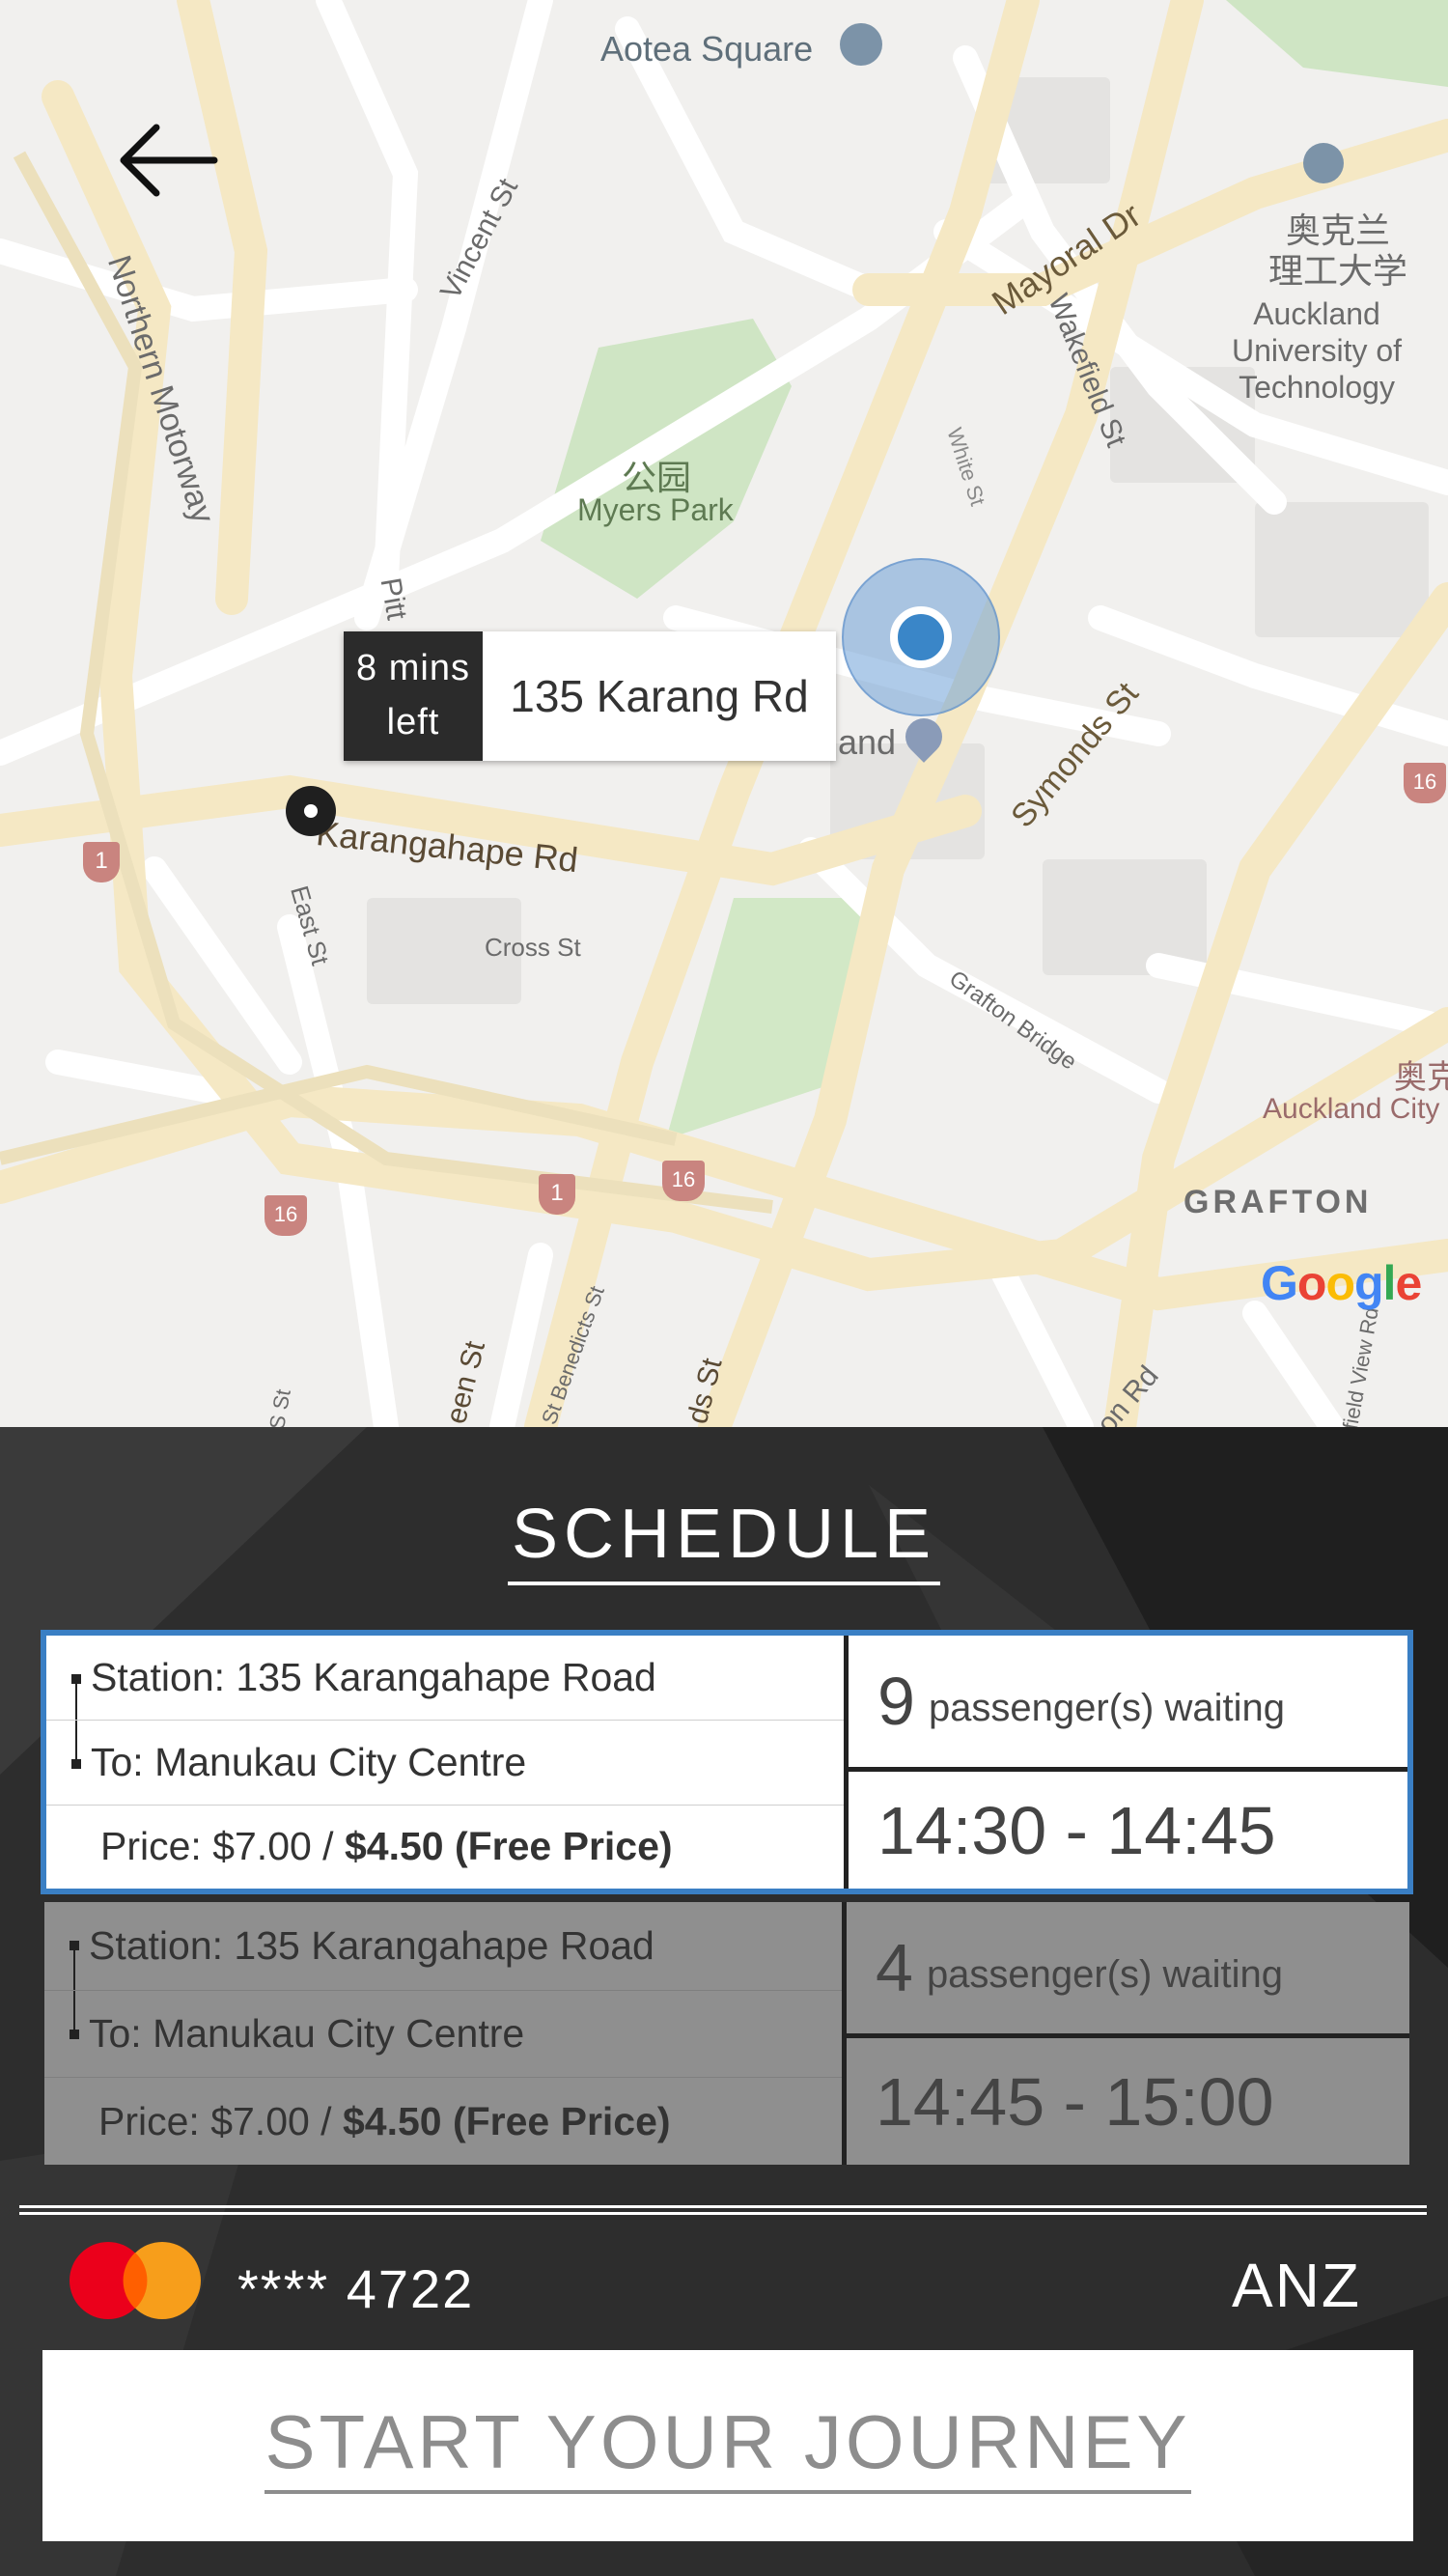 This screenshot has height=2576, width=1448. I want to click on eta-bubble: 8 mins left 135 Karang Rd, so click(590, 696).